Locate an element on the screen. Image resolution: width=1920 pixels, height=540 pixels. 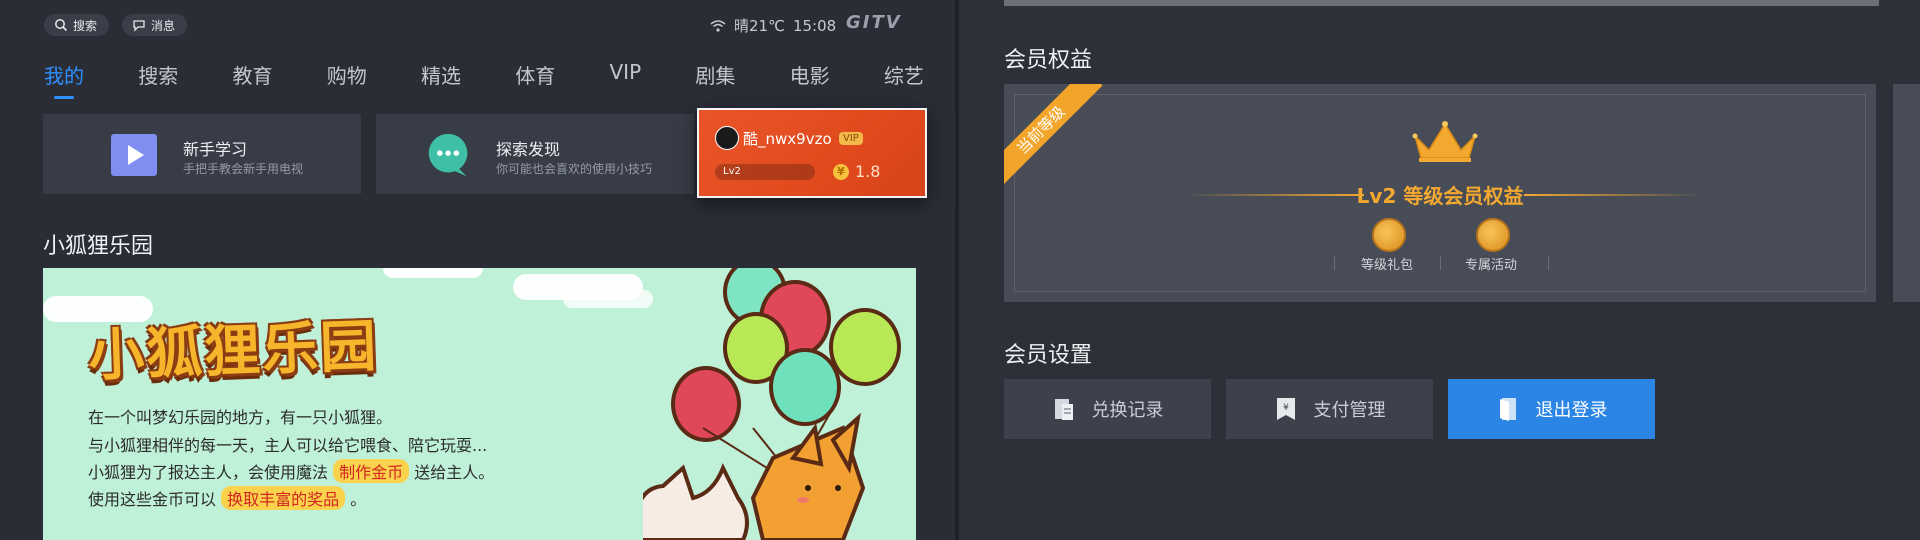
profile-card: 酷_nwx9vzo VIP Lv2 ¥ 1.8 is located at coordinates (812, 153).